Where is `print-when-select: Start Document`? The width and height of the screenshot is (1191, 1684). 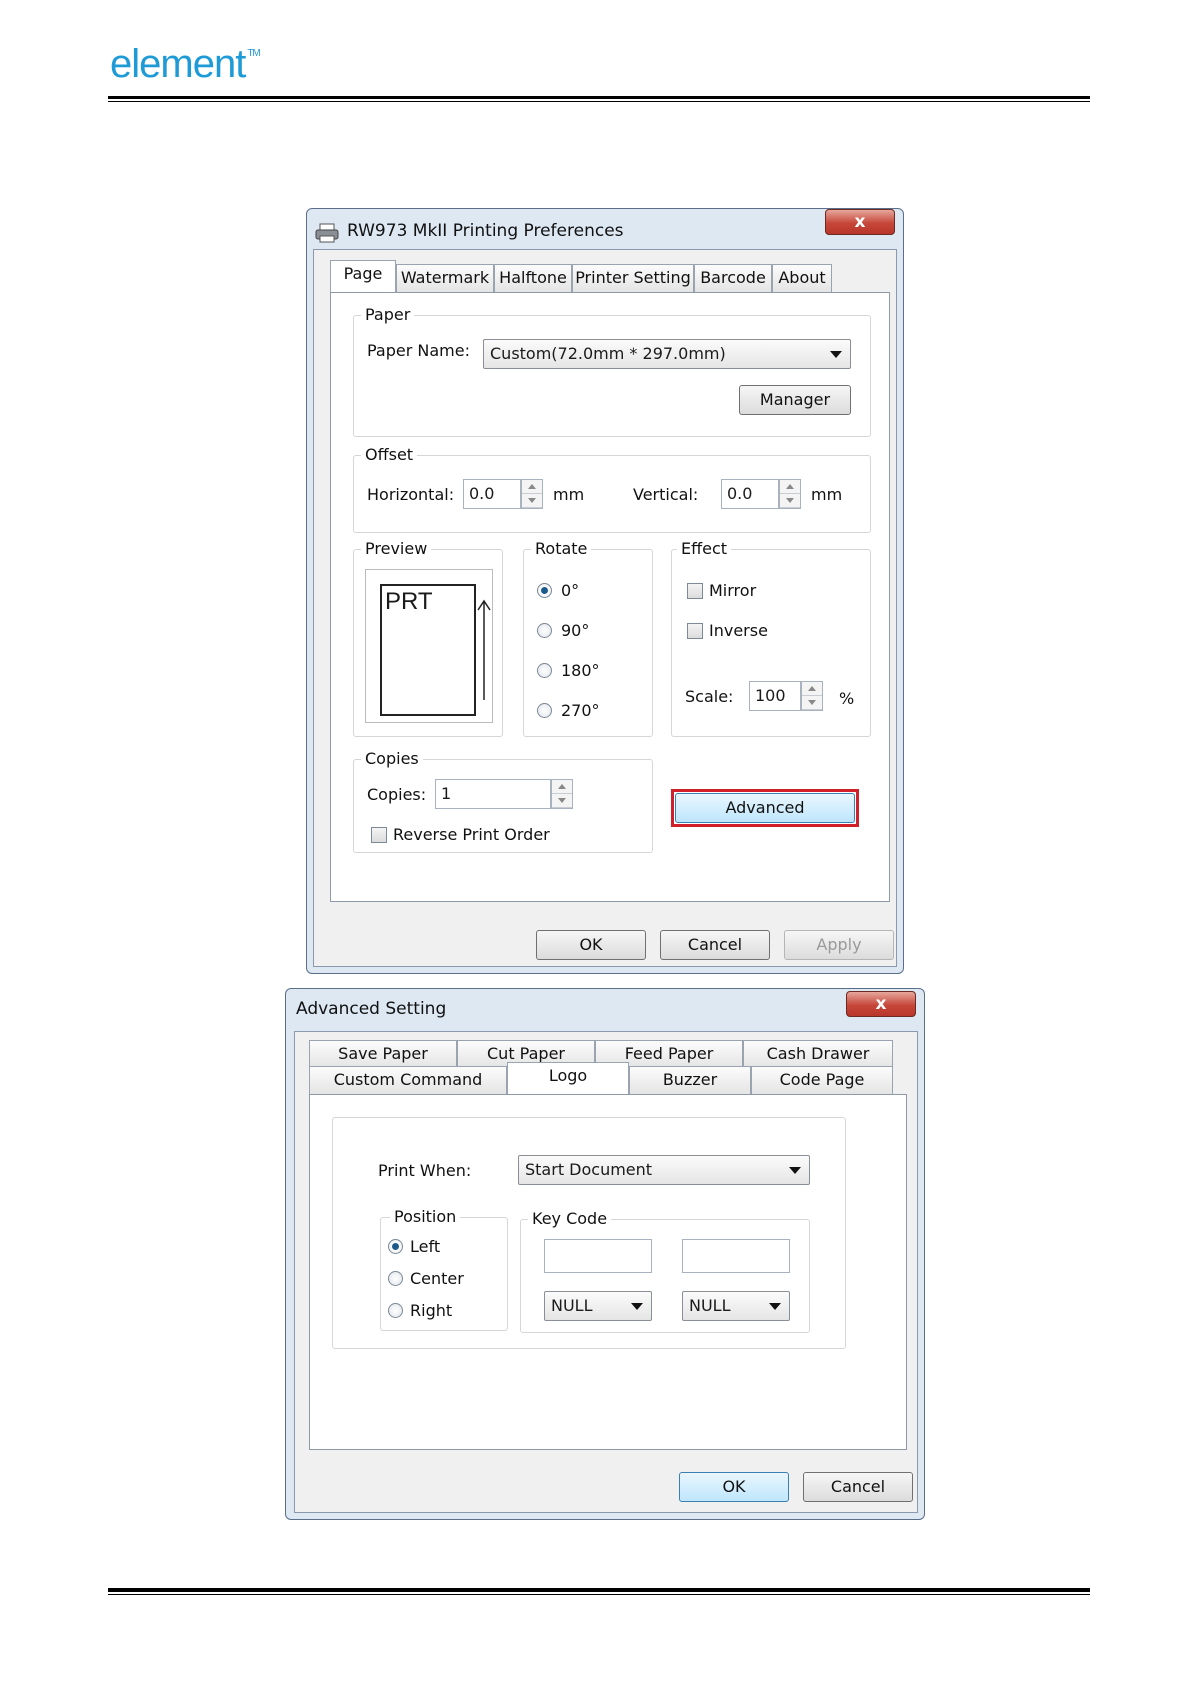
print-when-select: Start Document is located at coordinates (664, 1170).